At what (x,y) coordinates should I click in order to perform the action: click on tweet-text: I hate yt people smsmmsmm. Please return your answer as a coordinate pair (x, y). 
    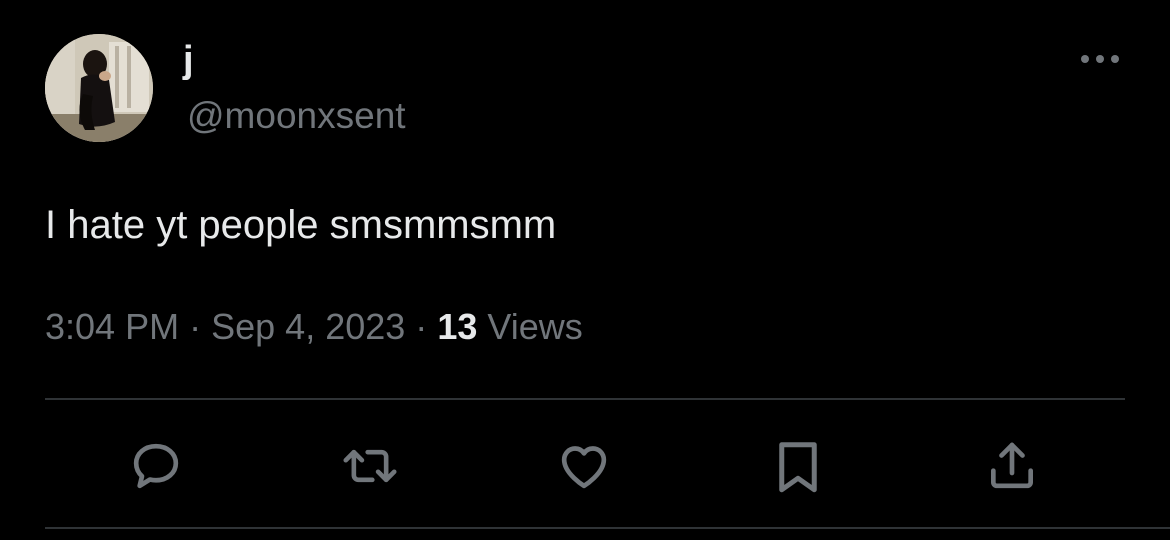
    Looking at the image, I should click on (301, 225).